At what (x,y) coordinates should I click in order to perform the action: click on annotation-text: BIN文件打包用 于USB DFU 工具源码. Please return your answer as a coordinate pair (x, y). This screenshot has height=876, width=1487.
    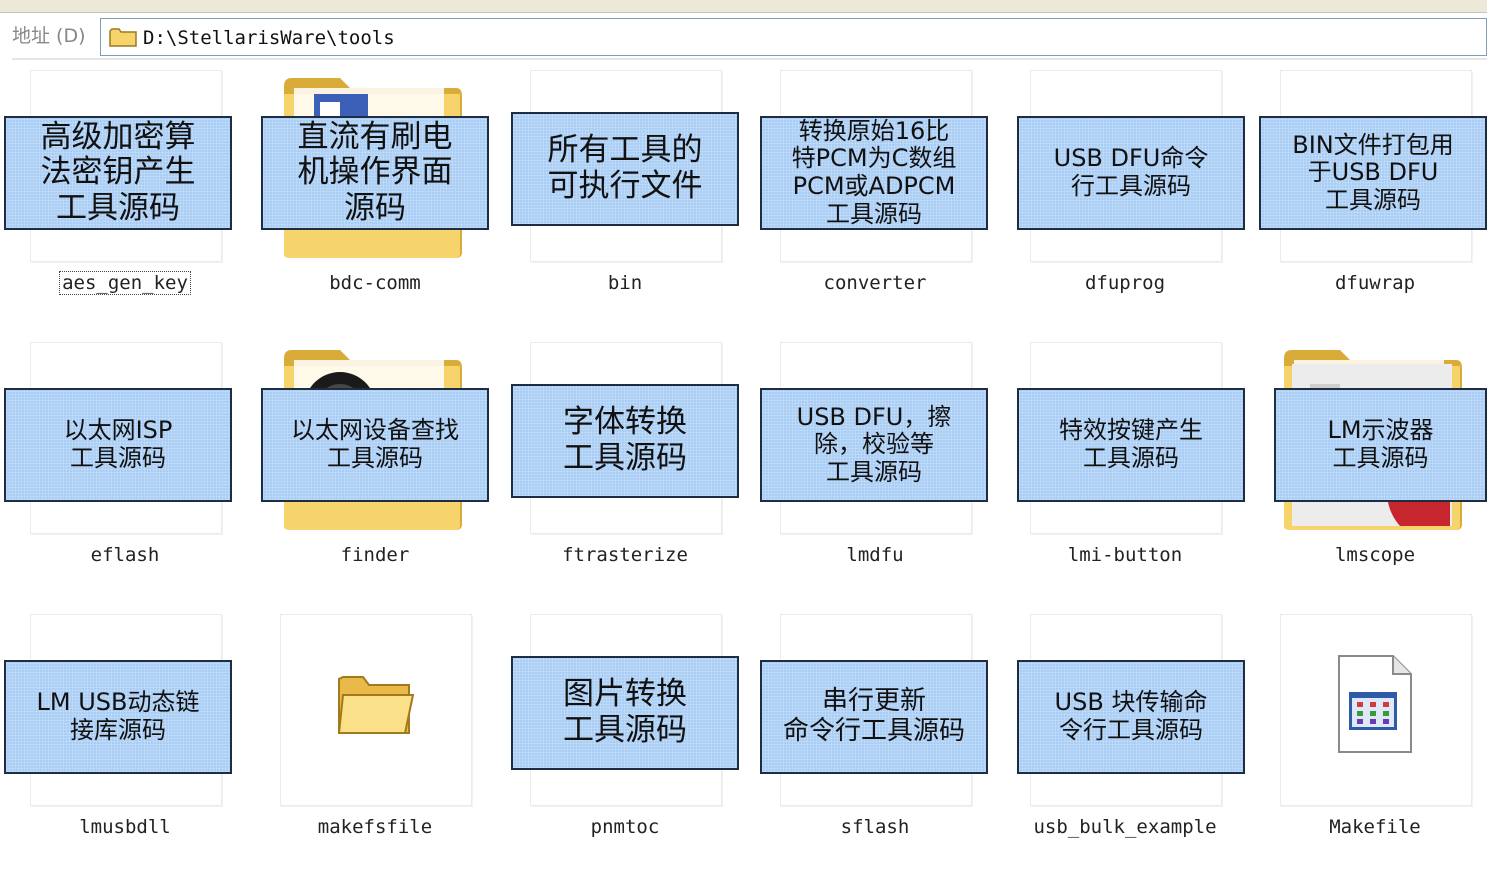
    Looking at the image, I should click on (1373, 172).